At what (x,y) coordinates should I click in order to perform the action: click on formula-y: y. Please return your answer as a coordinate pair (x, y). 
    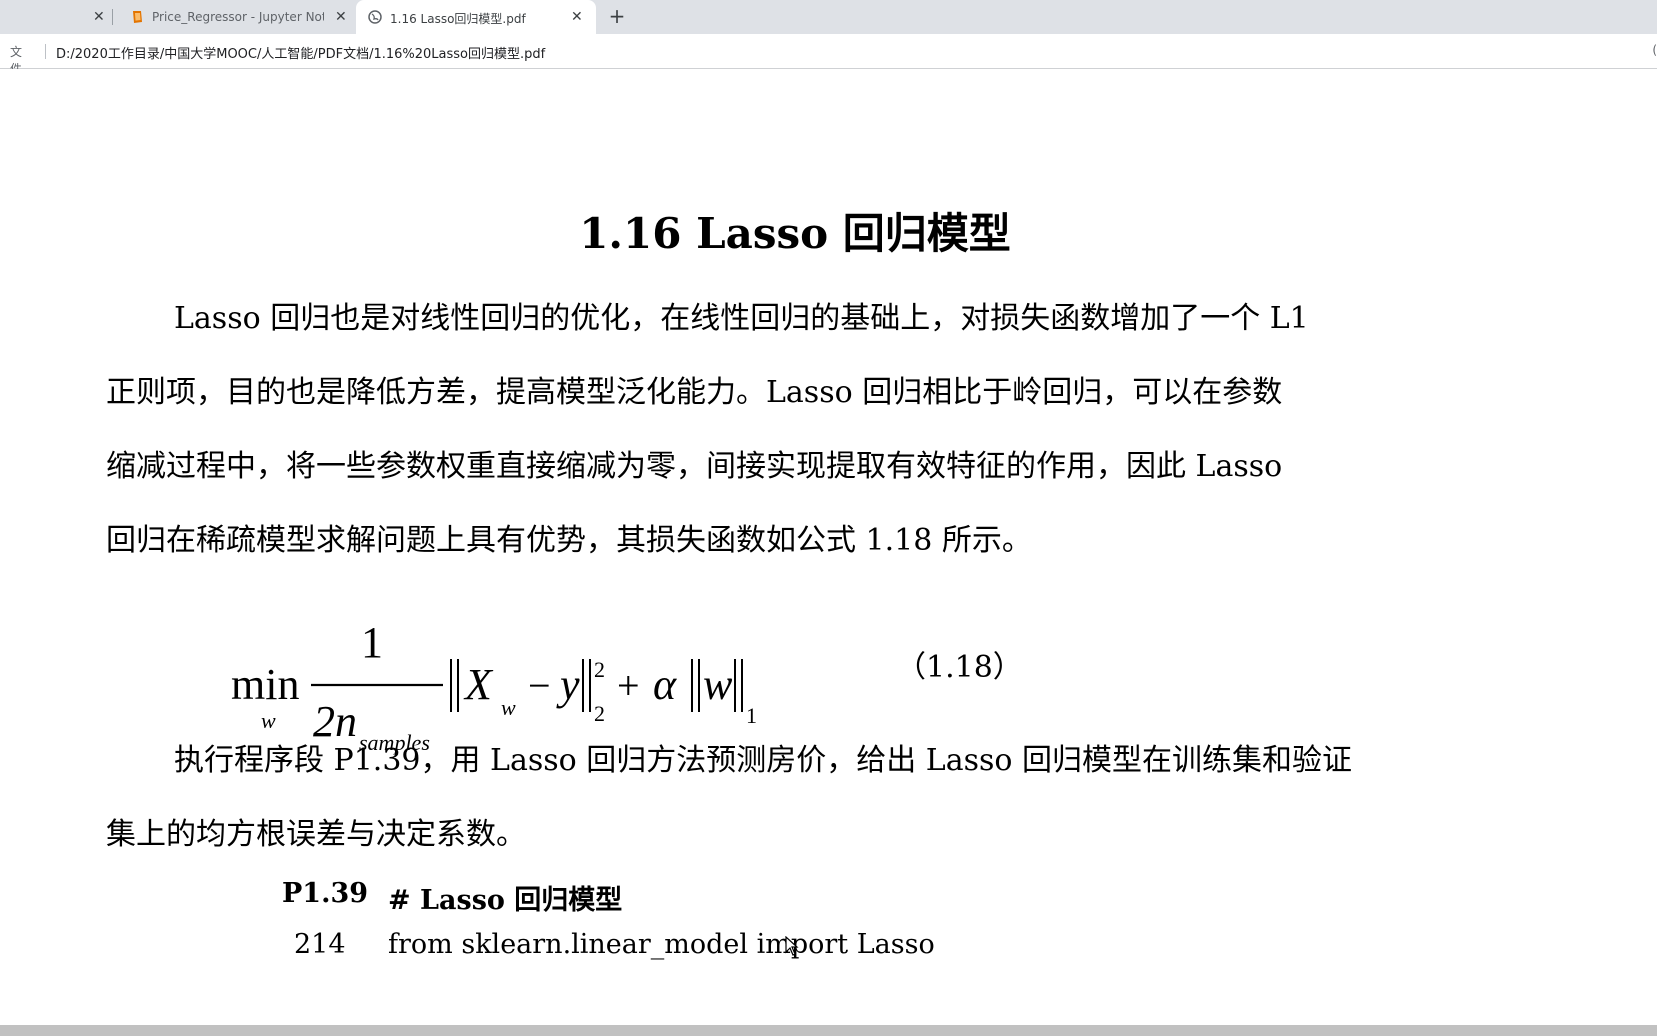
    Looking at the image, I should click on (568, 684).